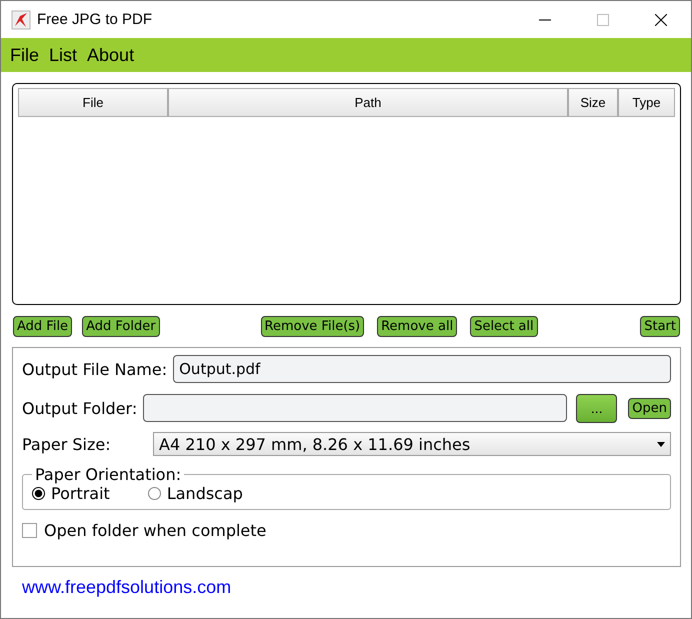  What do you see at coordinates (504, 326) in the screenshot?
I see `action-button: Select all` at bounding box center [504, 326].